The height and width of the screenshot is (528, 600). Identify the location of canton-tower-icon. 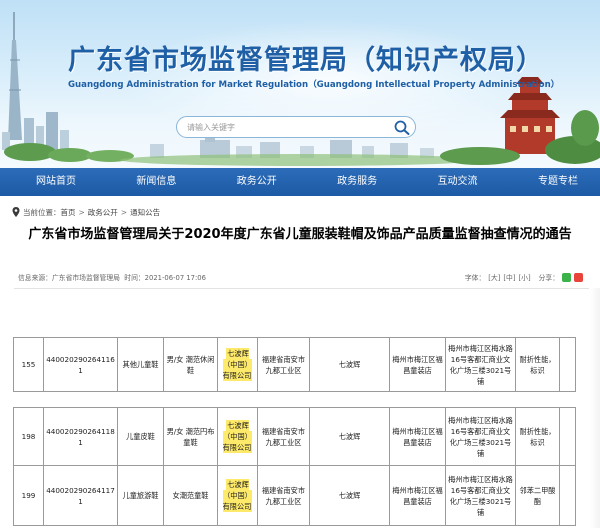
(15, 76).